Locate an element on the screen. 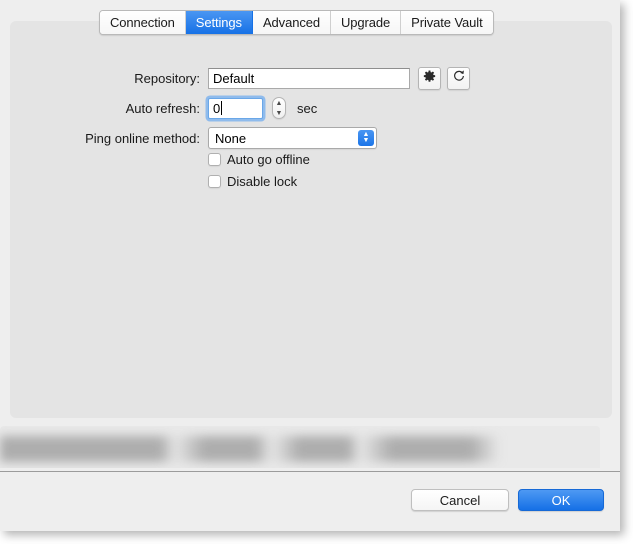 The image size is (633, 544). chevron-up-icon: ▲ is located at coordinates (279, 103).